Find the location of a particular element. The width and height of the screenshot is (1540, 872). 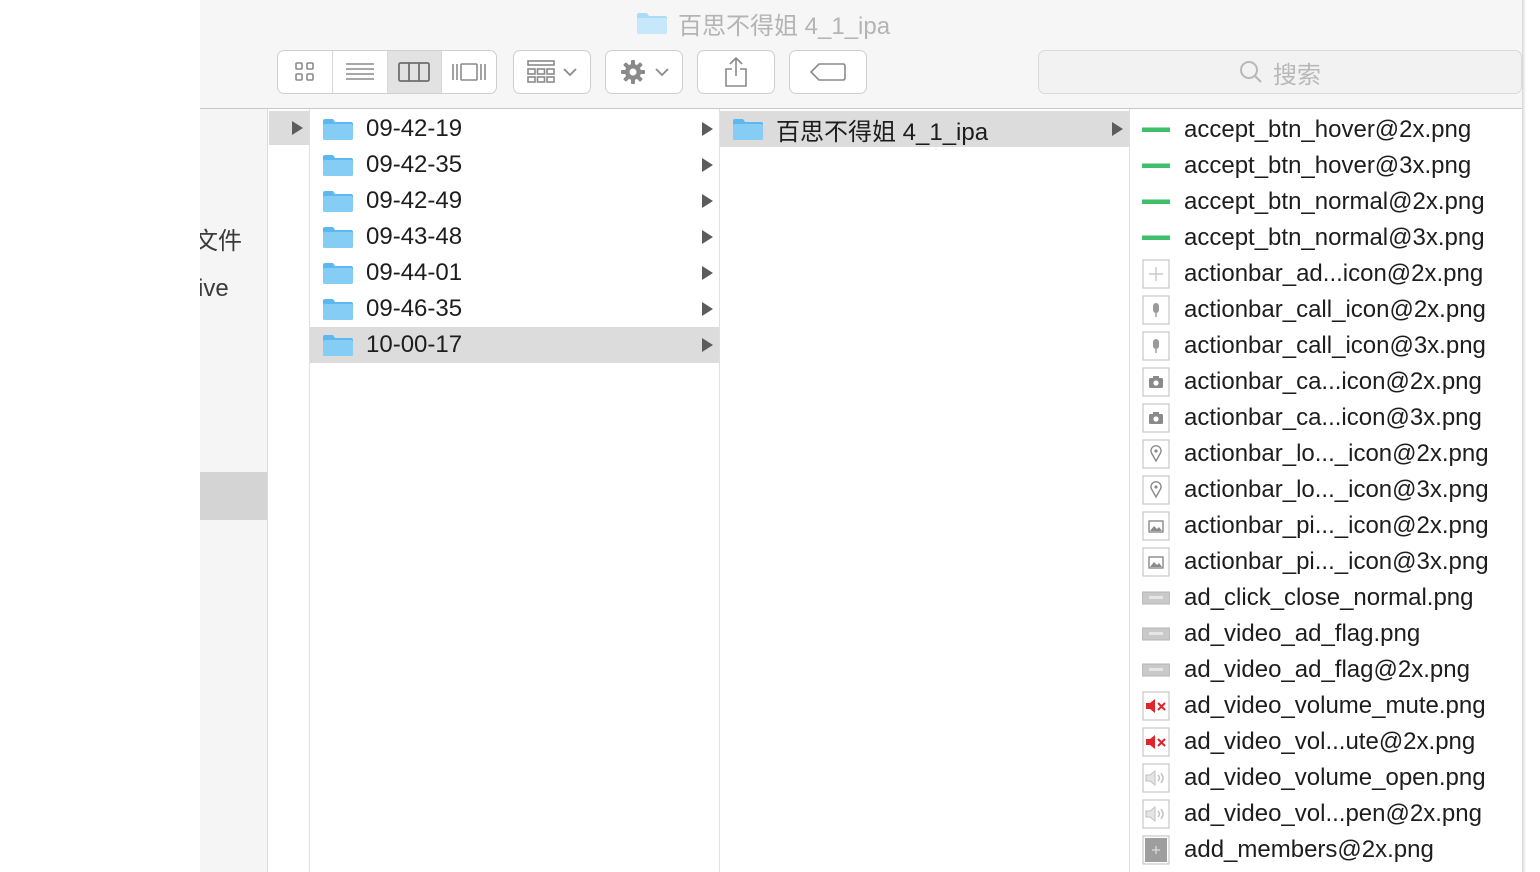

mute-speaker-thumbnail-icon is located at coordinates (1156, 742).